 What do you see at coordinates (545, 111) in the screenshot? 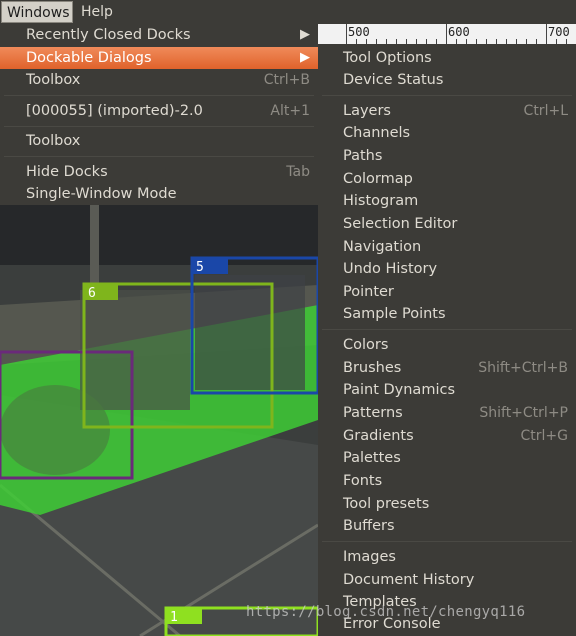
I see `shortcut-label: Ctrl+L` at bounding box center [545, 111].